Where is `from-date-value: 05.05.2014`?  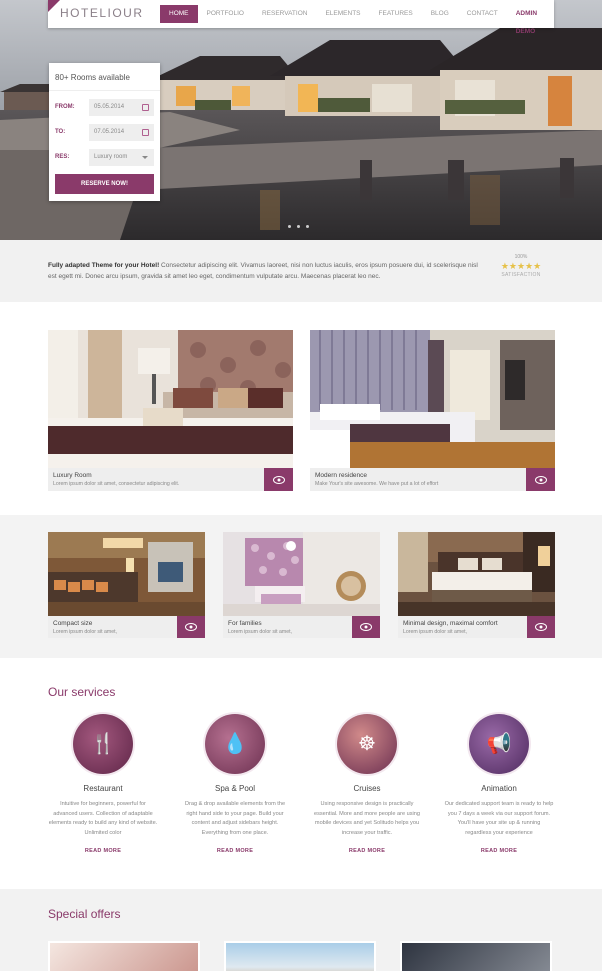 from-date-value: 05.05.2014 is located at coordinates (109, 107).